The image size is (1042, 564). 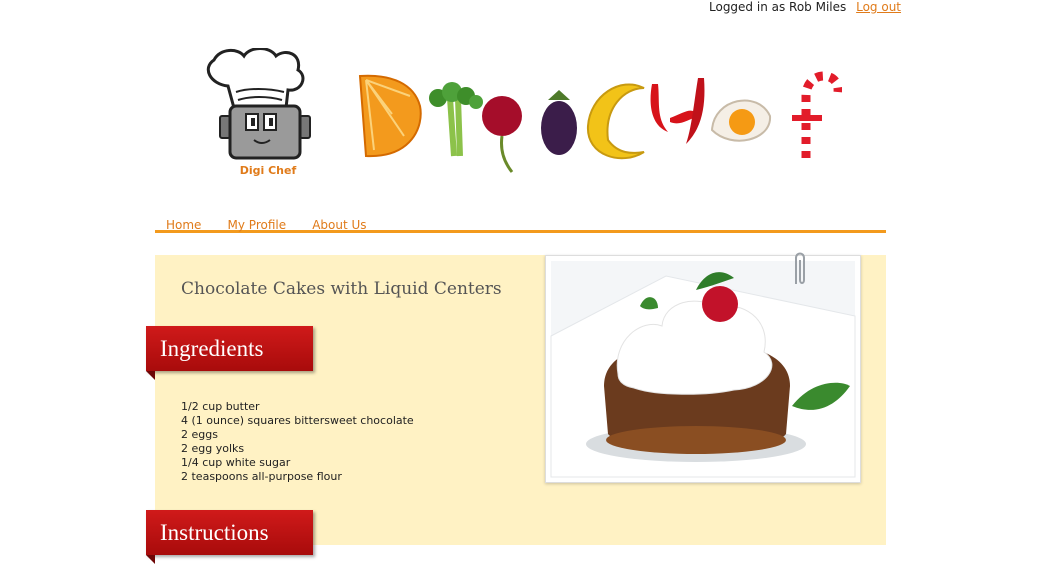 What do you see at coordinates (703, 369) in the screenshot?
I see `recipe-photo` at bounding box center [703, 369].